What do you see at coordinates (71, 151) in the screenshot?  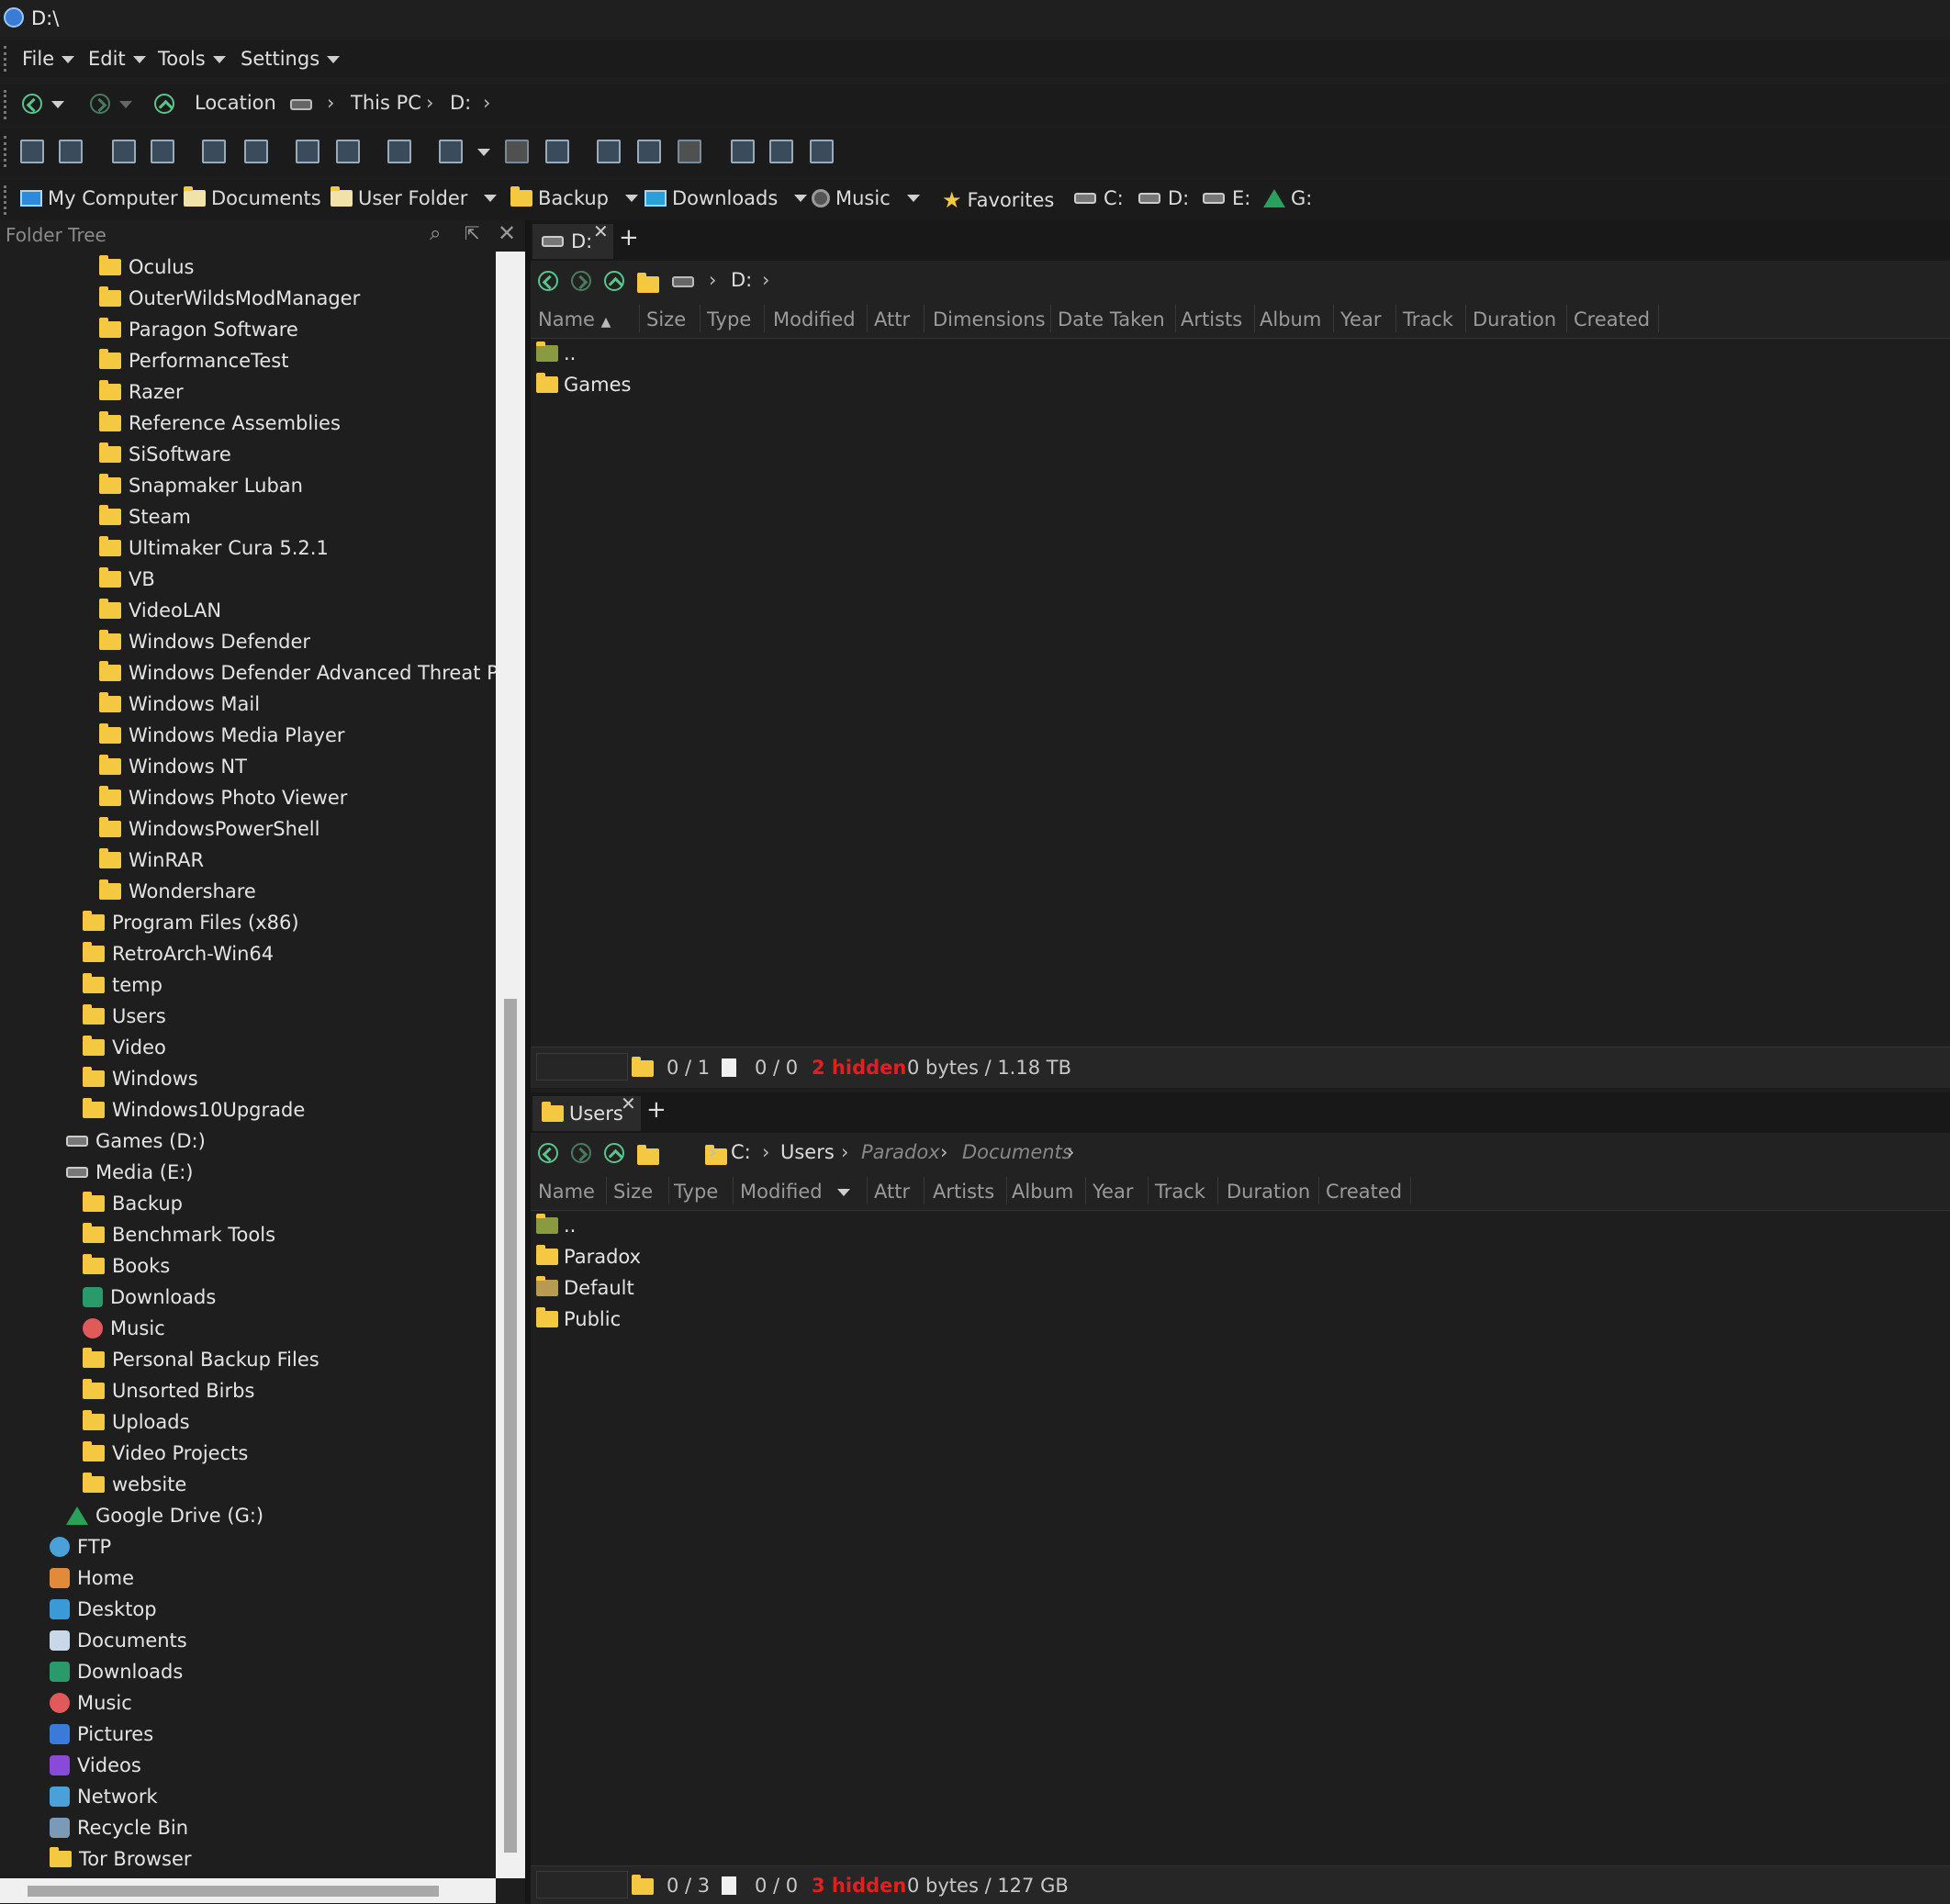 I see `dual-pane-icon` at bounding box center [71, 151].